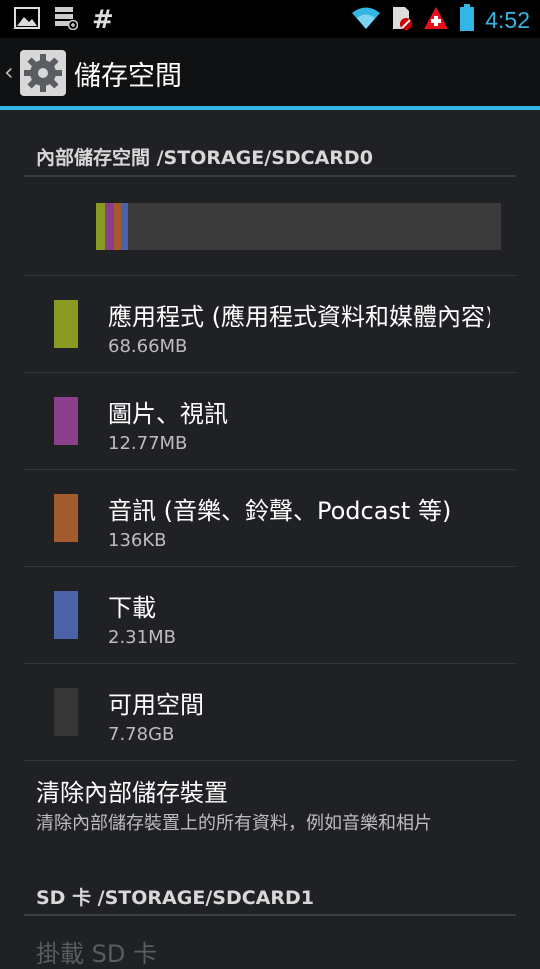 Image resolution: width=540 pixels, height=969 pixels. Describe the element at coordinates (117, 226) in the screenshot. I see `usage-segment-audio` at that location.